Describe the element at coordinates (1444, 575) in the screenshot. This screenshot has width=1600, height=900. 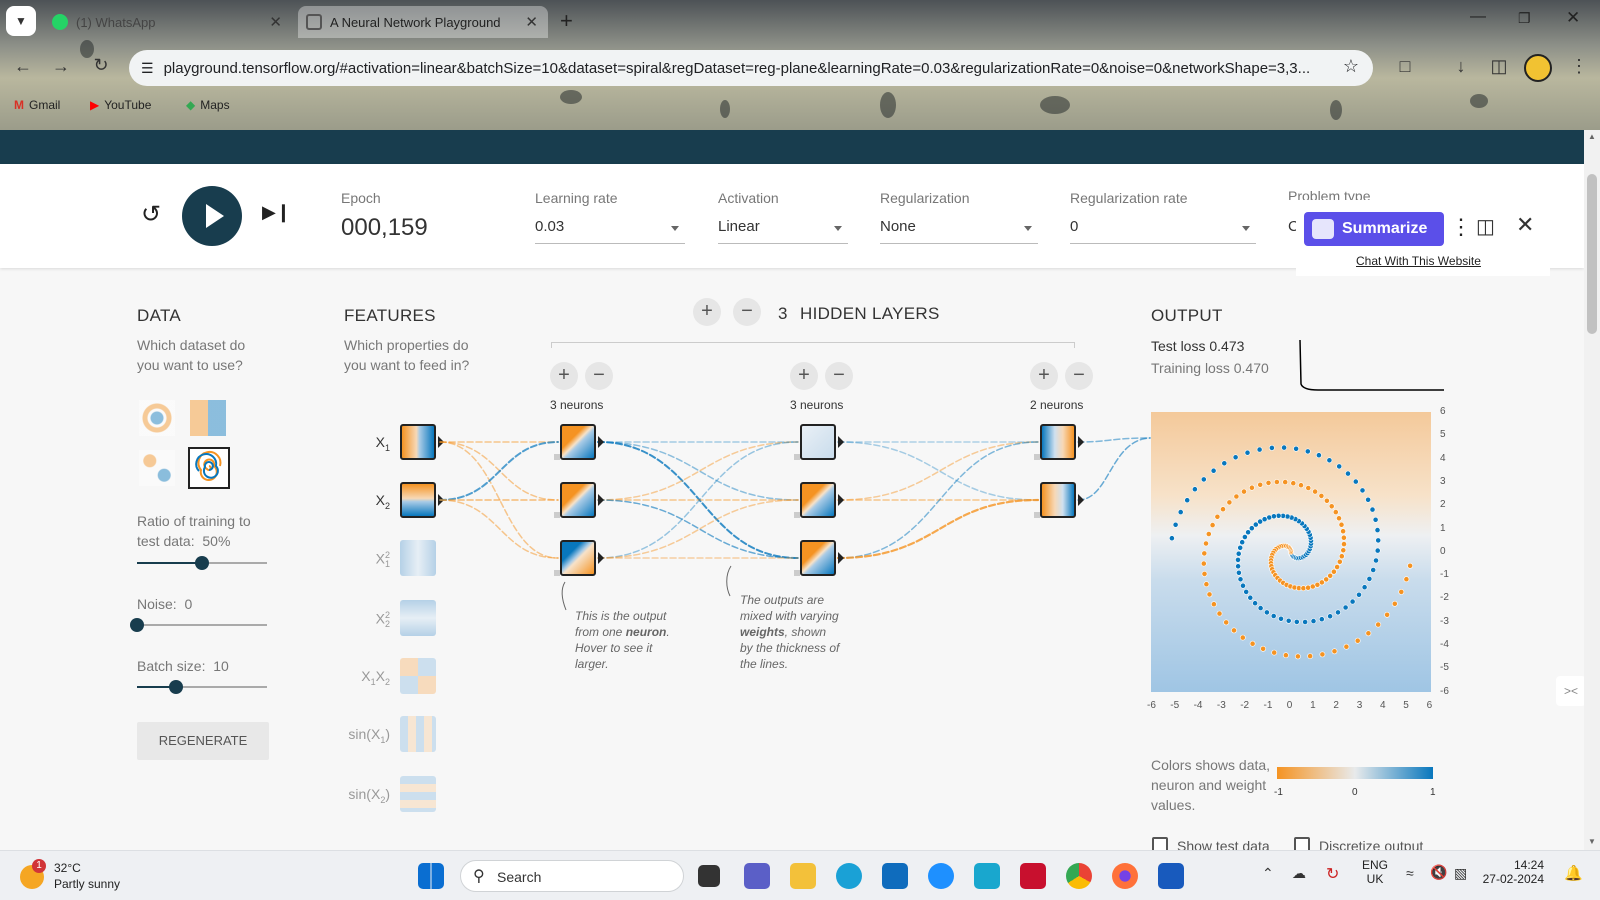
I see `y-tick-label: -1` at that location.